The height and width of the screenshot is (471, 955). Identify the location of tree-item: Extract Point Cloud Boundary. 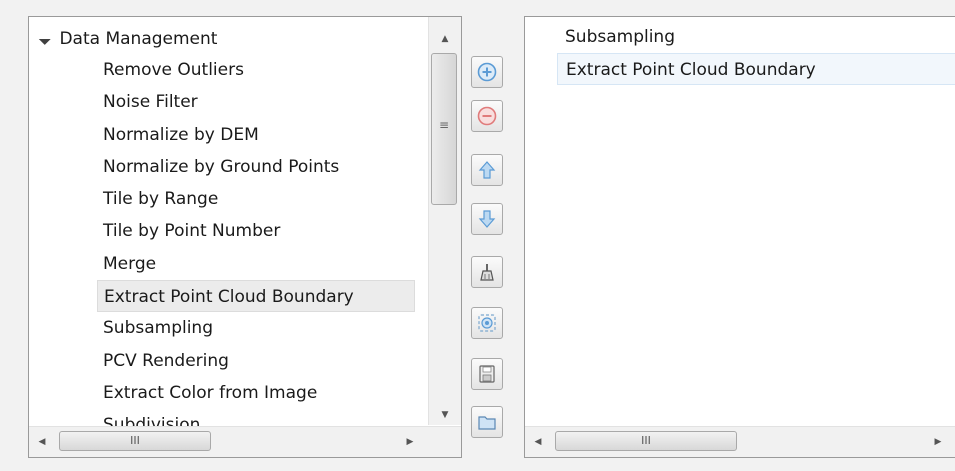
(256, 296).